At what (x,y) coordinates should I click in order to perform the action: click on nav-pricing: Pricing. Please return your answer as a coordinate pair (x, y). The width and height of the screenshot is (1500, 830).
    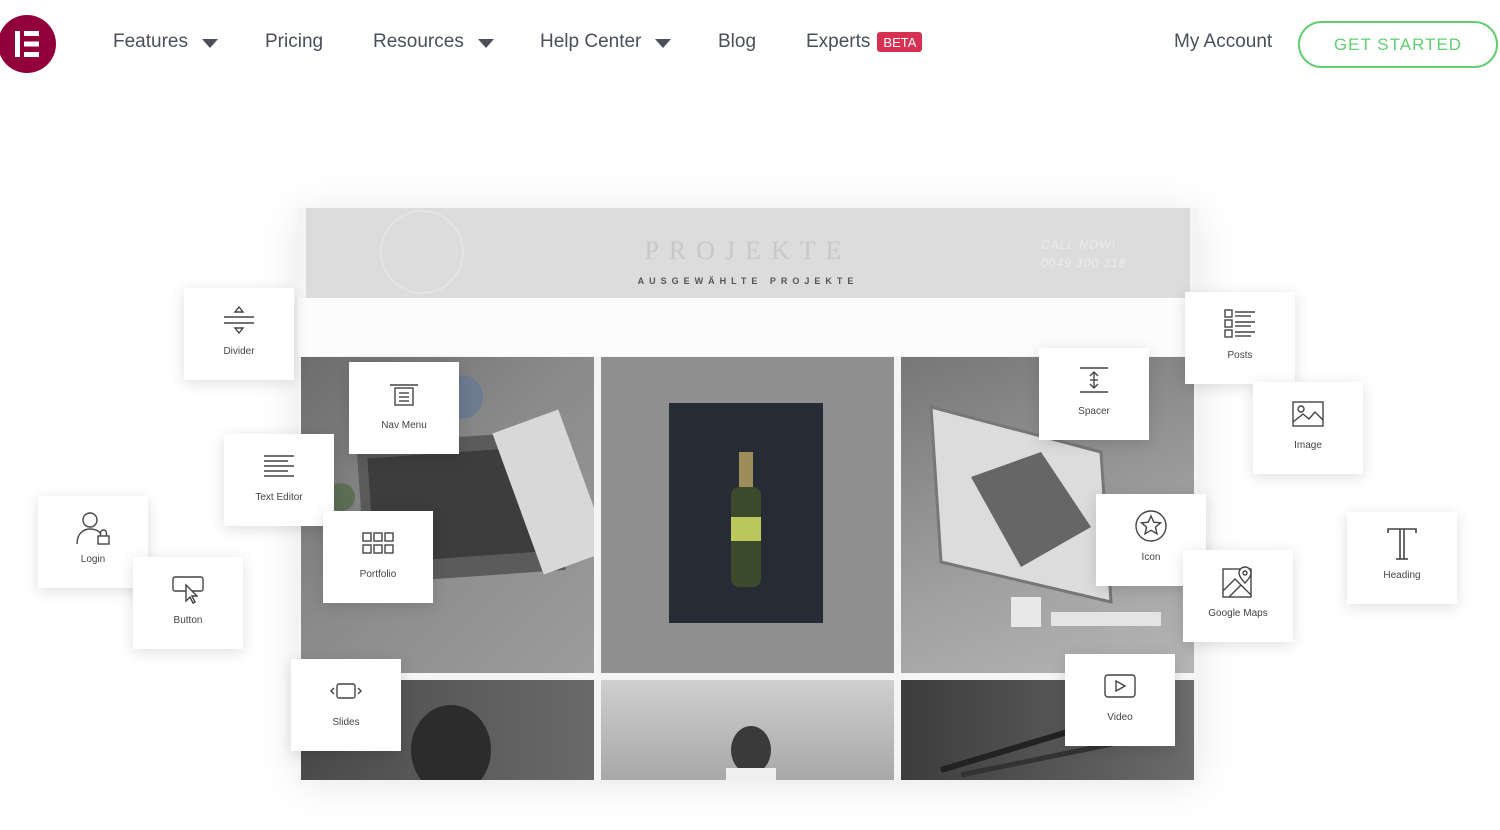
    Looking at the image, I should click on (294, 42).